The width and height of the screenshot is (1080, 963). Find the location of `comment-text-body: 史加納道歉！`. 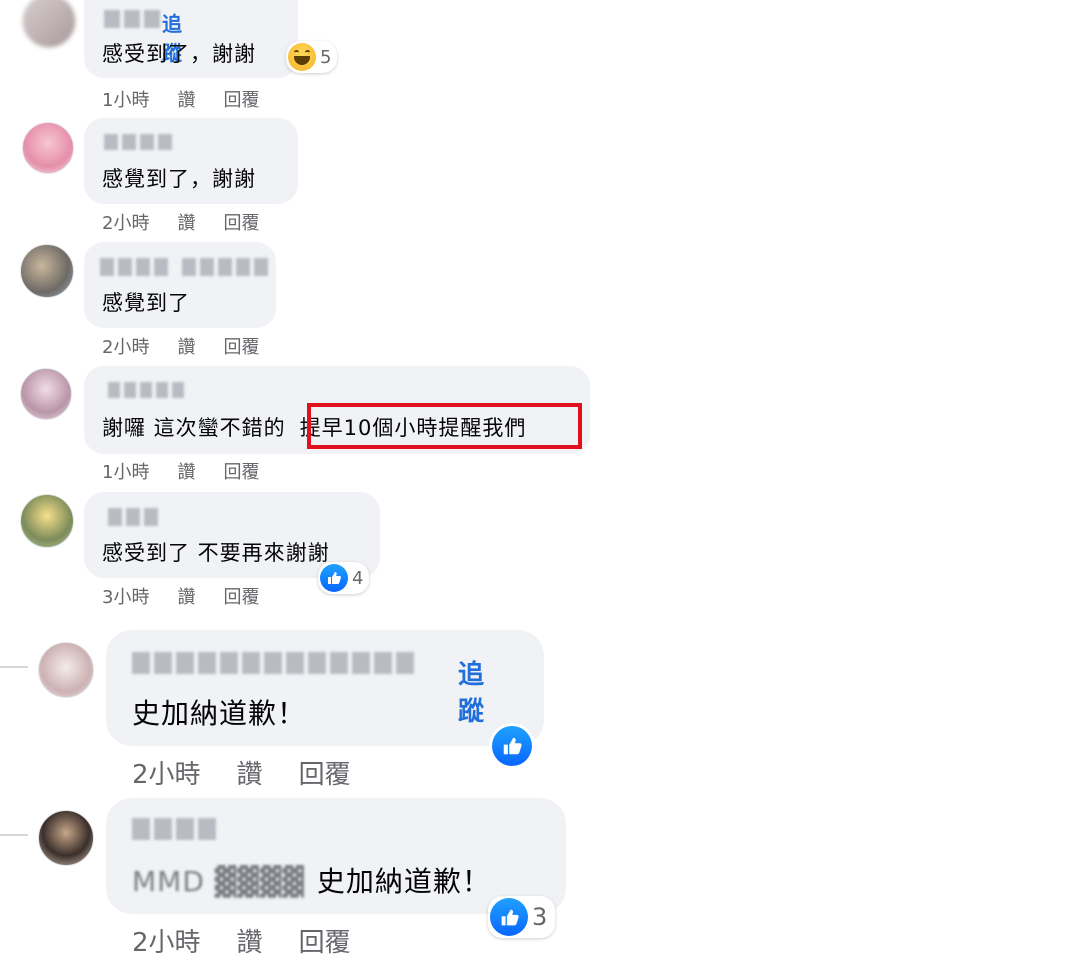

comment-text-body: 史加納道歉！ is located at coordinates (403, 881).